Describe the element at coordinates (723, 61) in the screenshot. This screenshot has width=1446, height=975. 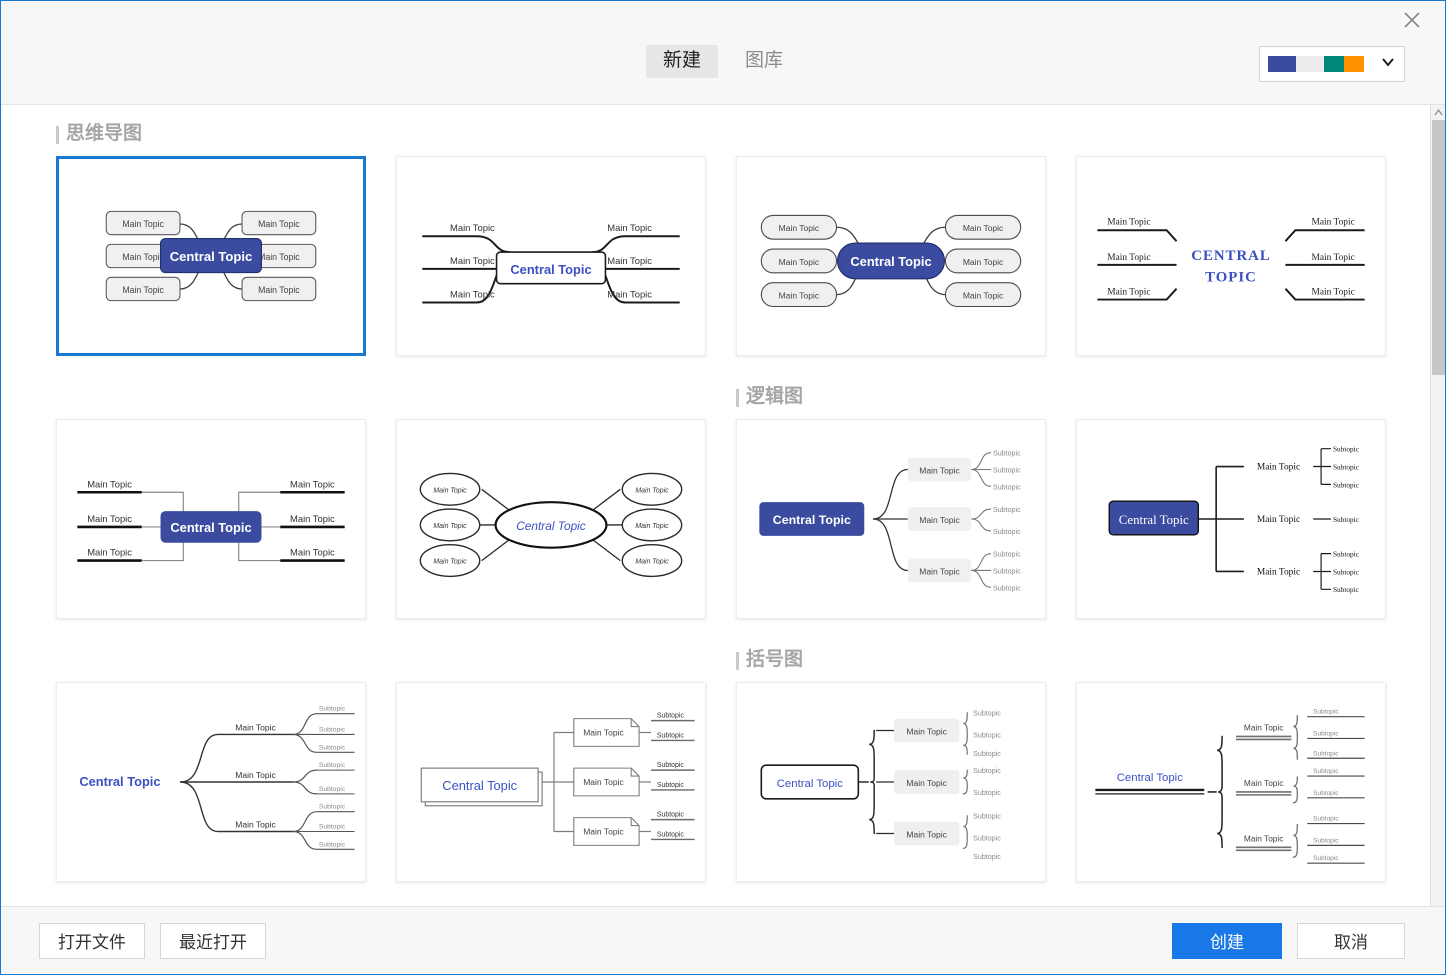
I see `tab-bar: 新建 图库` at that location.